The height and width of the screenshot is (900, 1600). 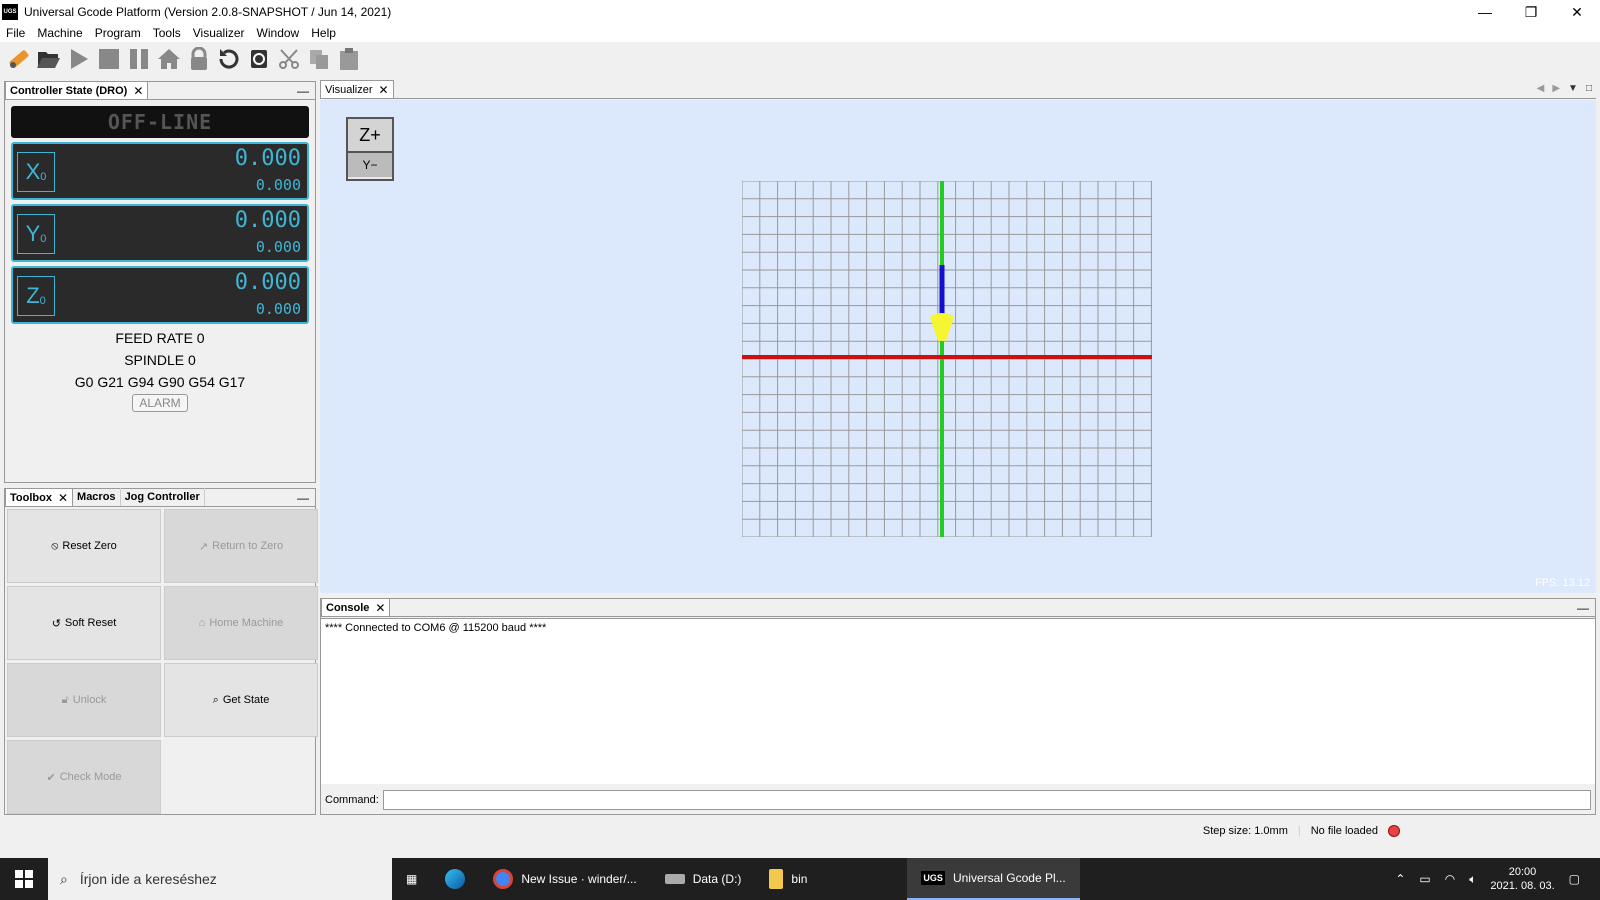 What do you see at coordinates (1589, 88) in the screenshot?
I see `maximize-icon: □` at bounding box center [1589, 88].